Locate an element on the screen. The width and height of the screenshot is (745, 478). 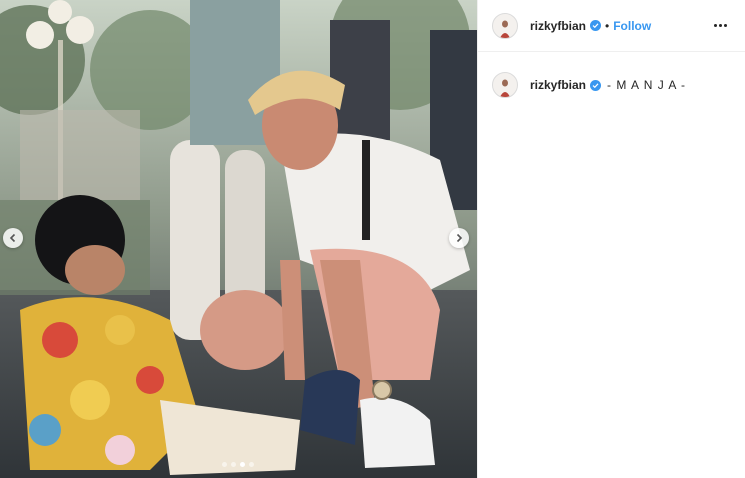
carousel-prev-button is located at coordinates (13, 238).